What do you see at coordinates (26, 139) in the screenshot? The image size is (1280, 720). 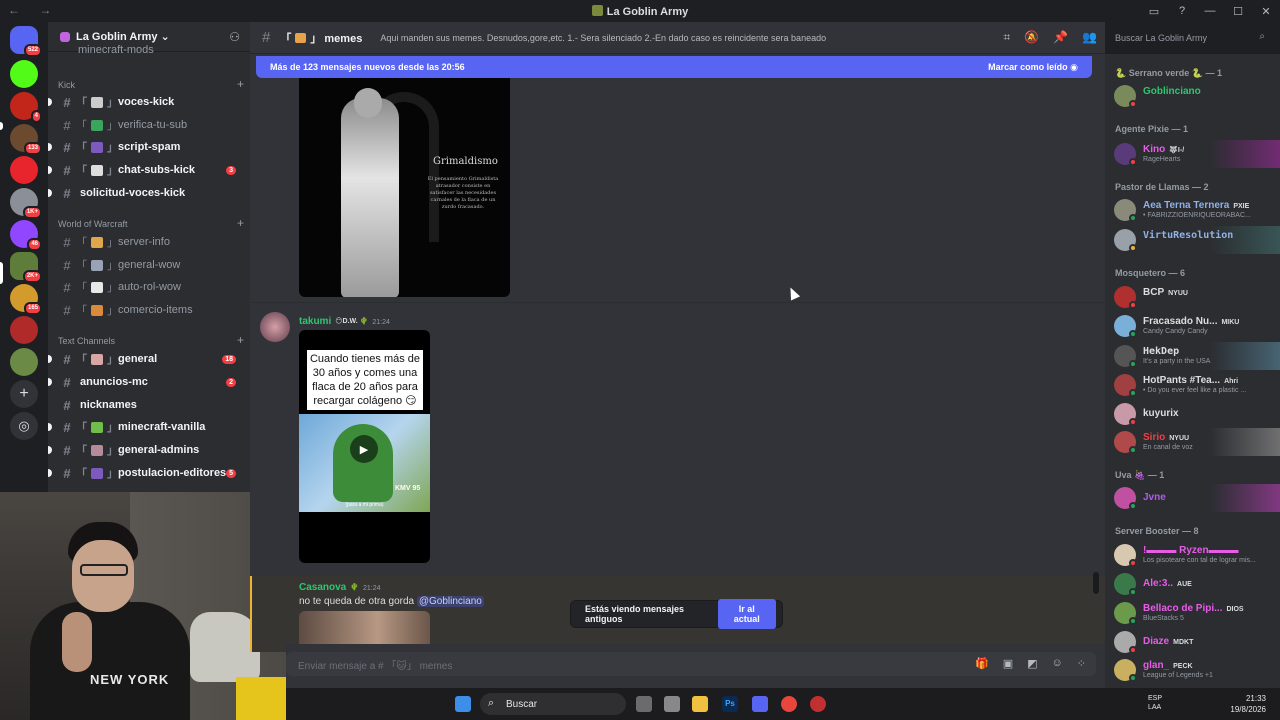 I see `server-brown: 133` at bounding box center [26, 139].